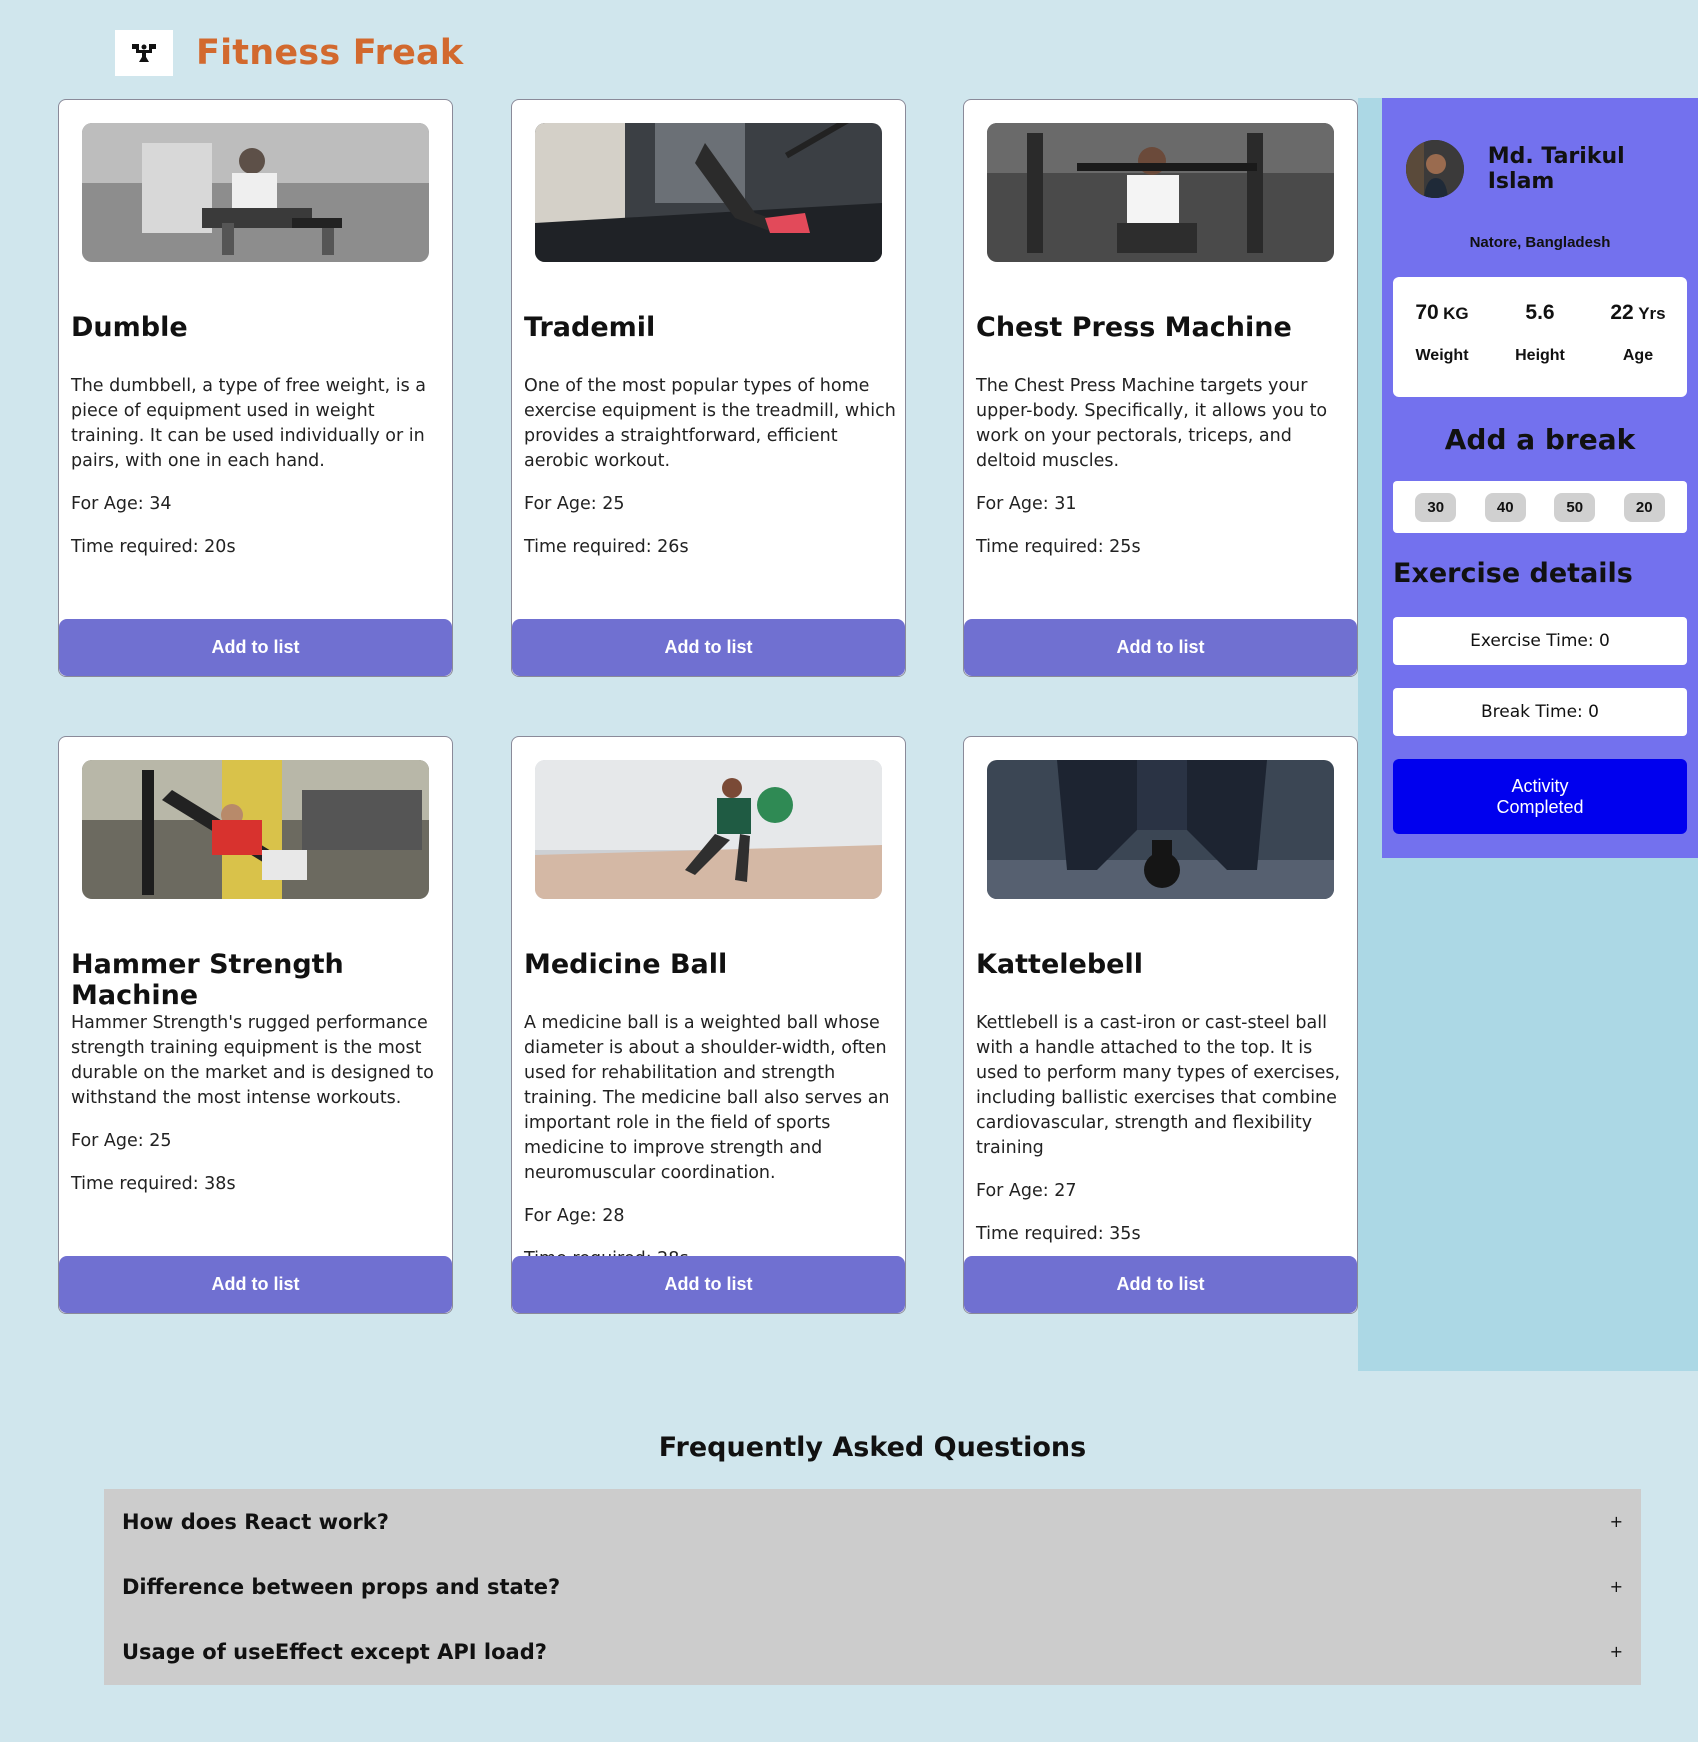  What do you see at coordinates (1540, 355) in the screenshot?
I see `stat-label: Height` at bounding box center [1540, 355].